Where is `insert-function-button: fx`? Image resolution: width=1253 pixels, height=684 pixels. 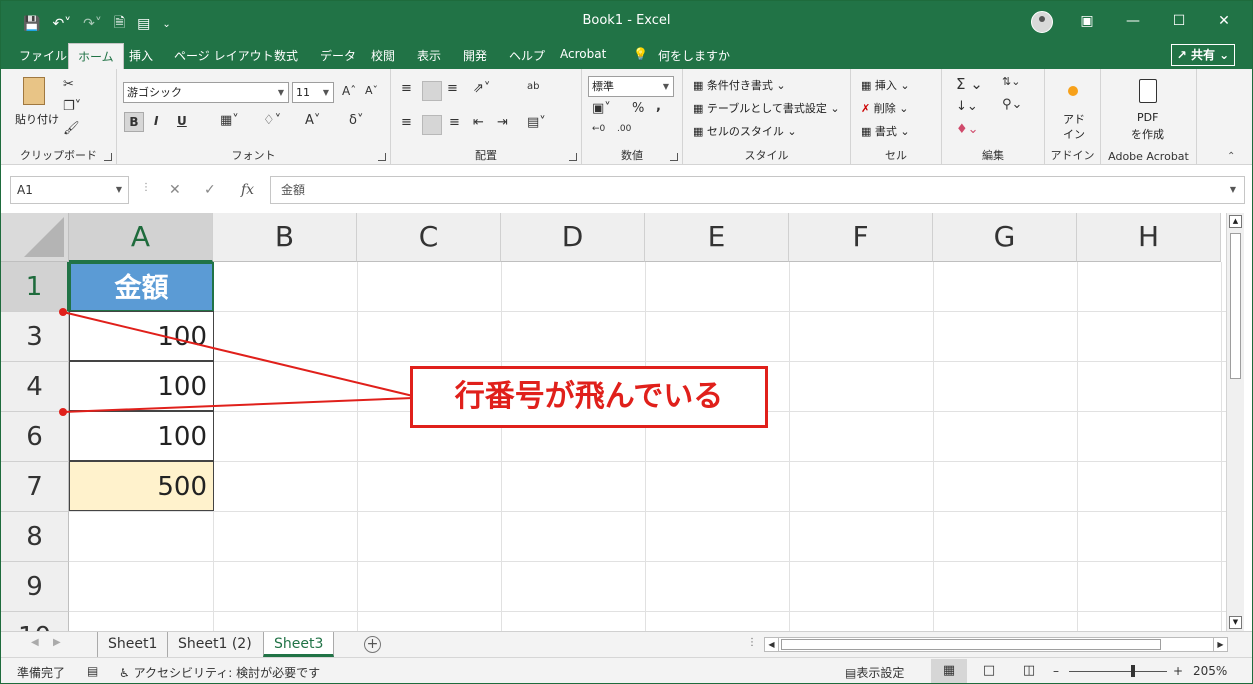
insert-function-button: fx is located at coordinates (247, 190).